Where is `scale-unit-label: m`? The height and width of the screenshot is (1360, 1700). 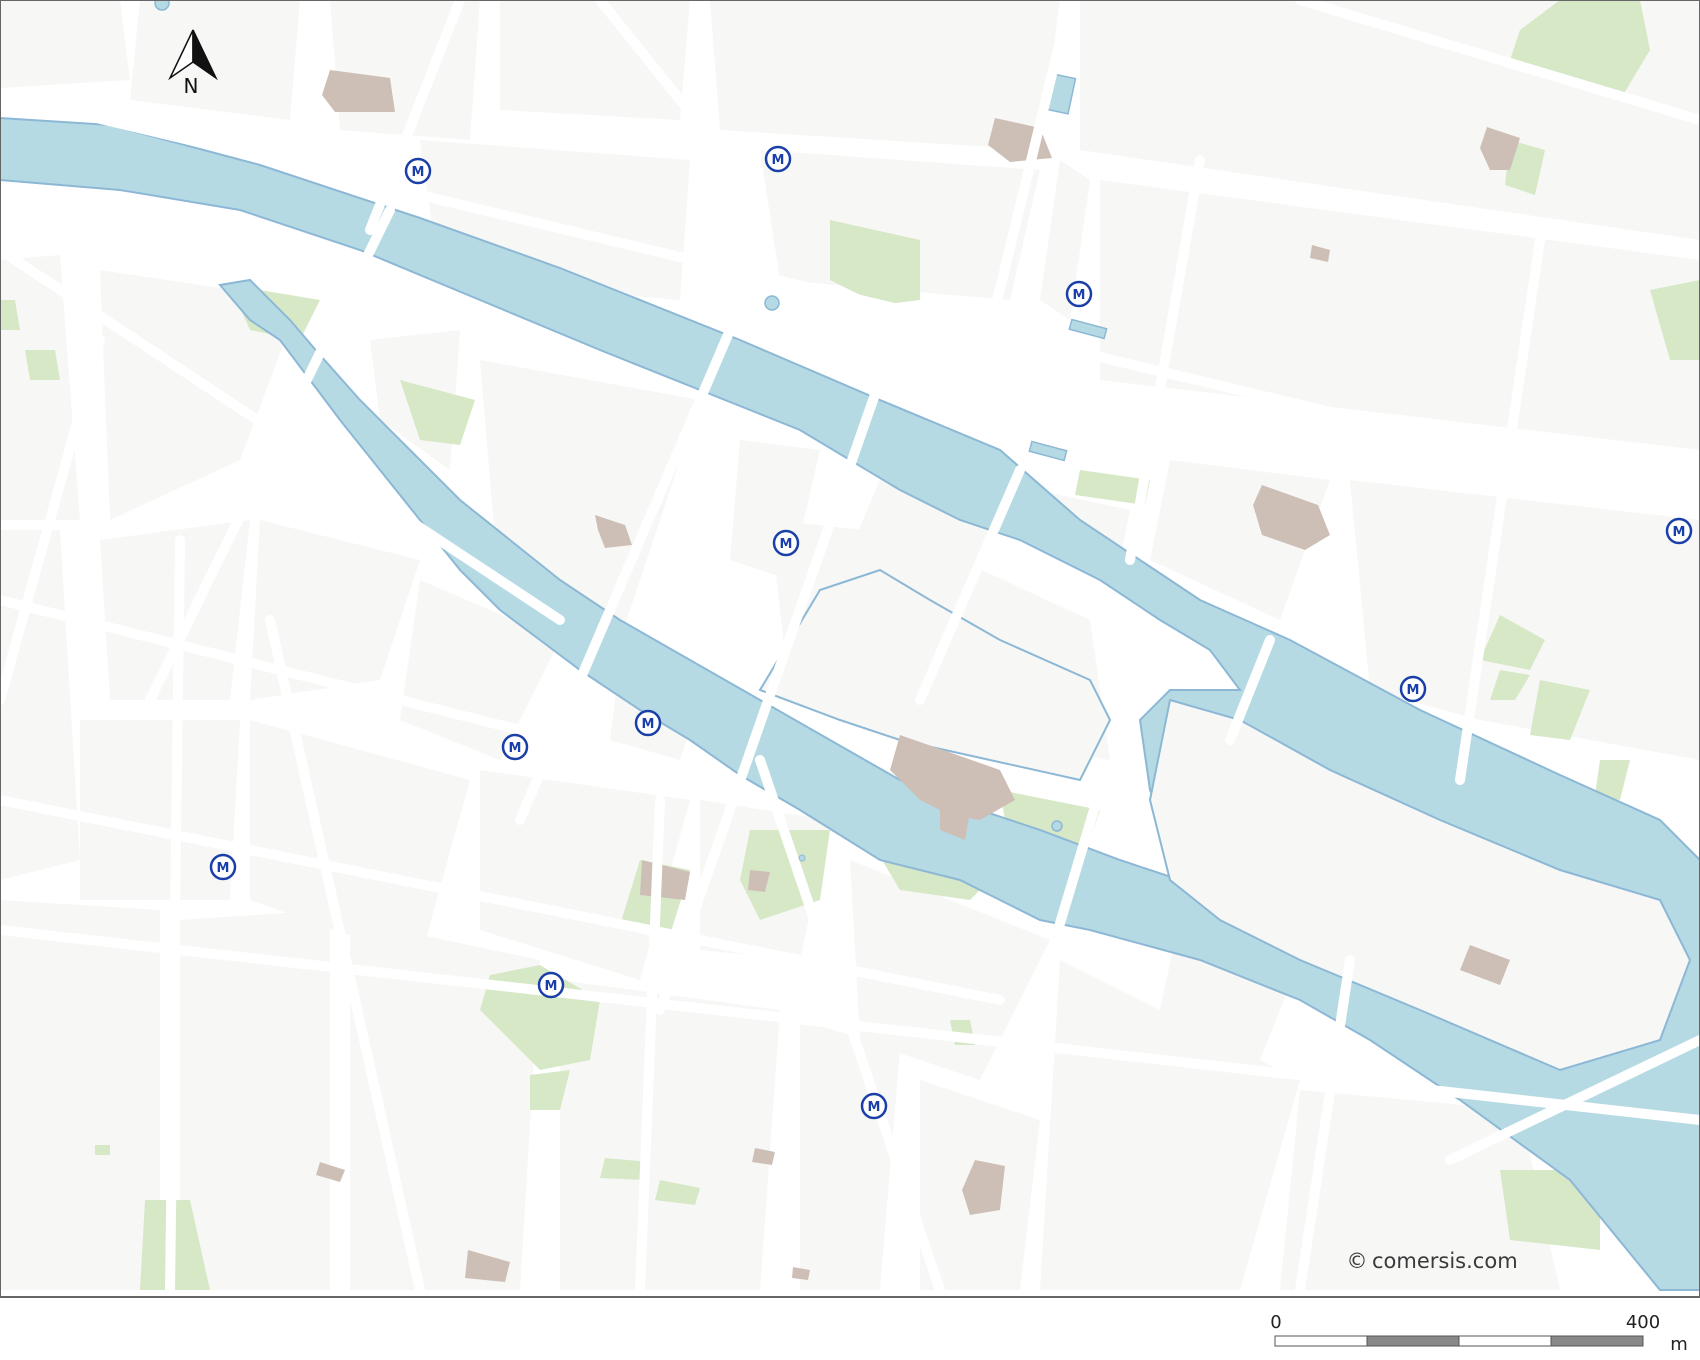
scale-unit-label: m is located at coordinates (1679, 1344).